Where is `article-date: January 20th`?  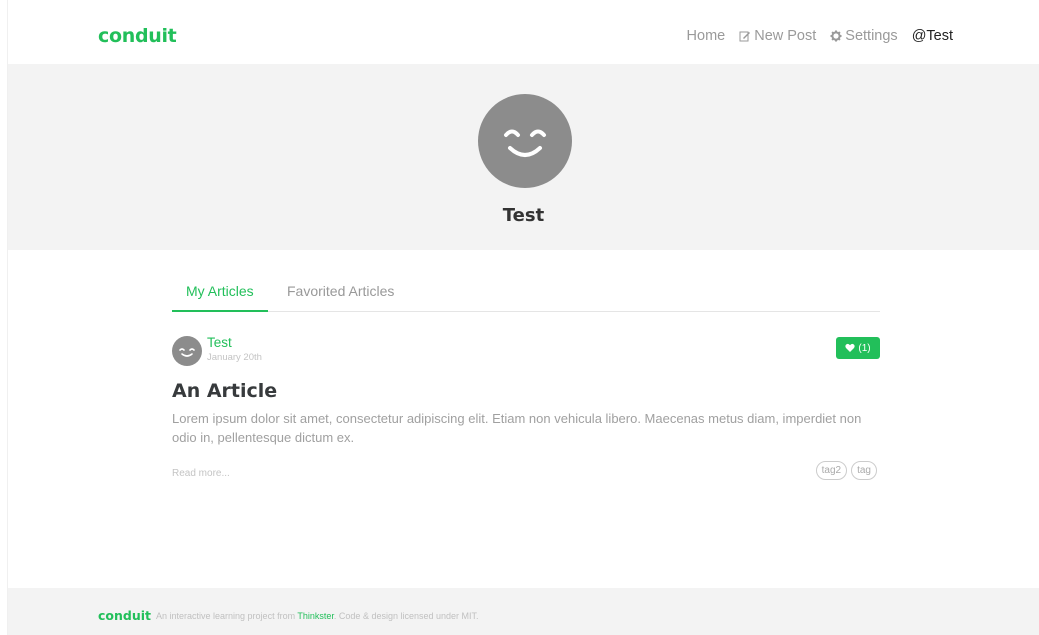 article-date: January 20th is located at coordinates (234, 357).